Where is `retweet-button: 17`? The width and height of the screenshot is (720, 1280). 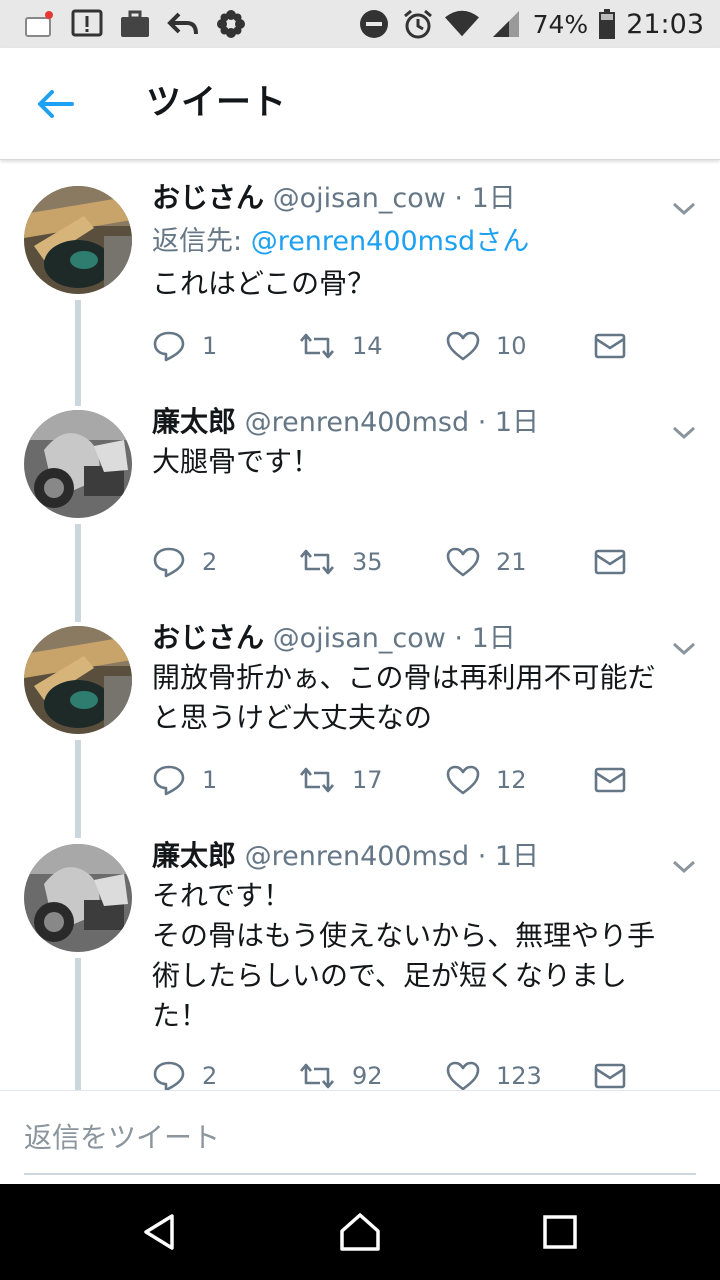 retweet-button: 17 is located at coordinates (340, 780).